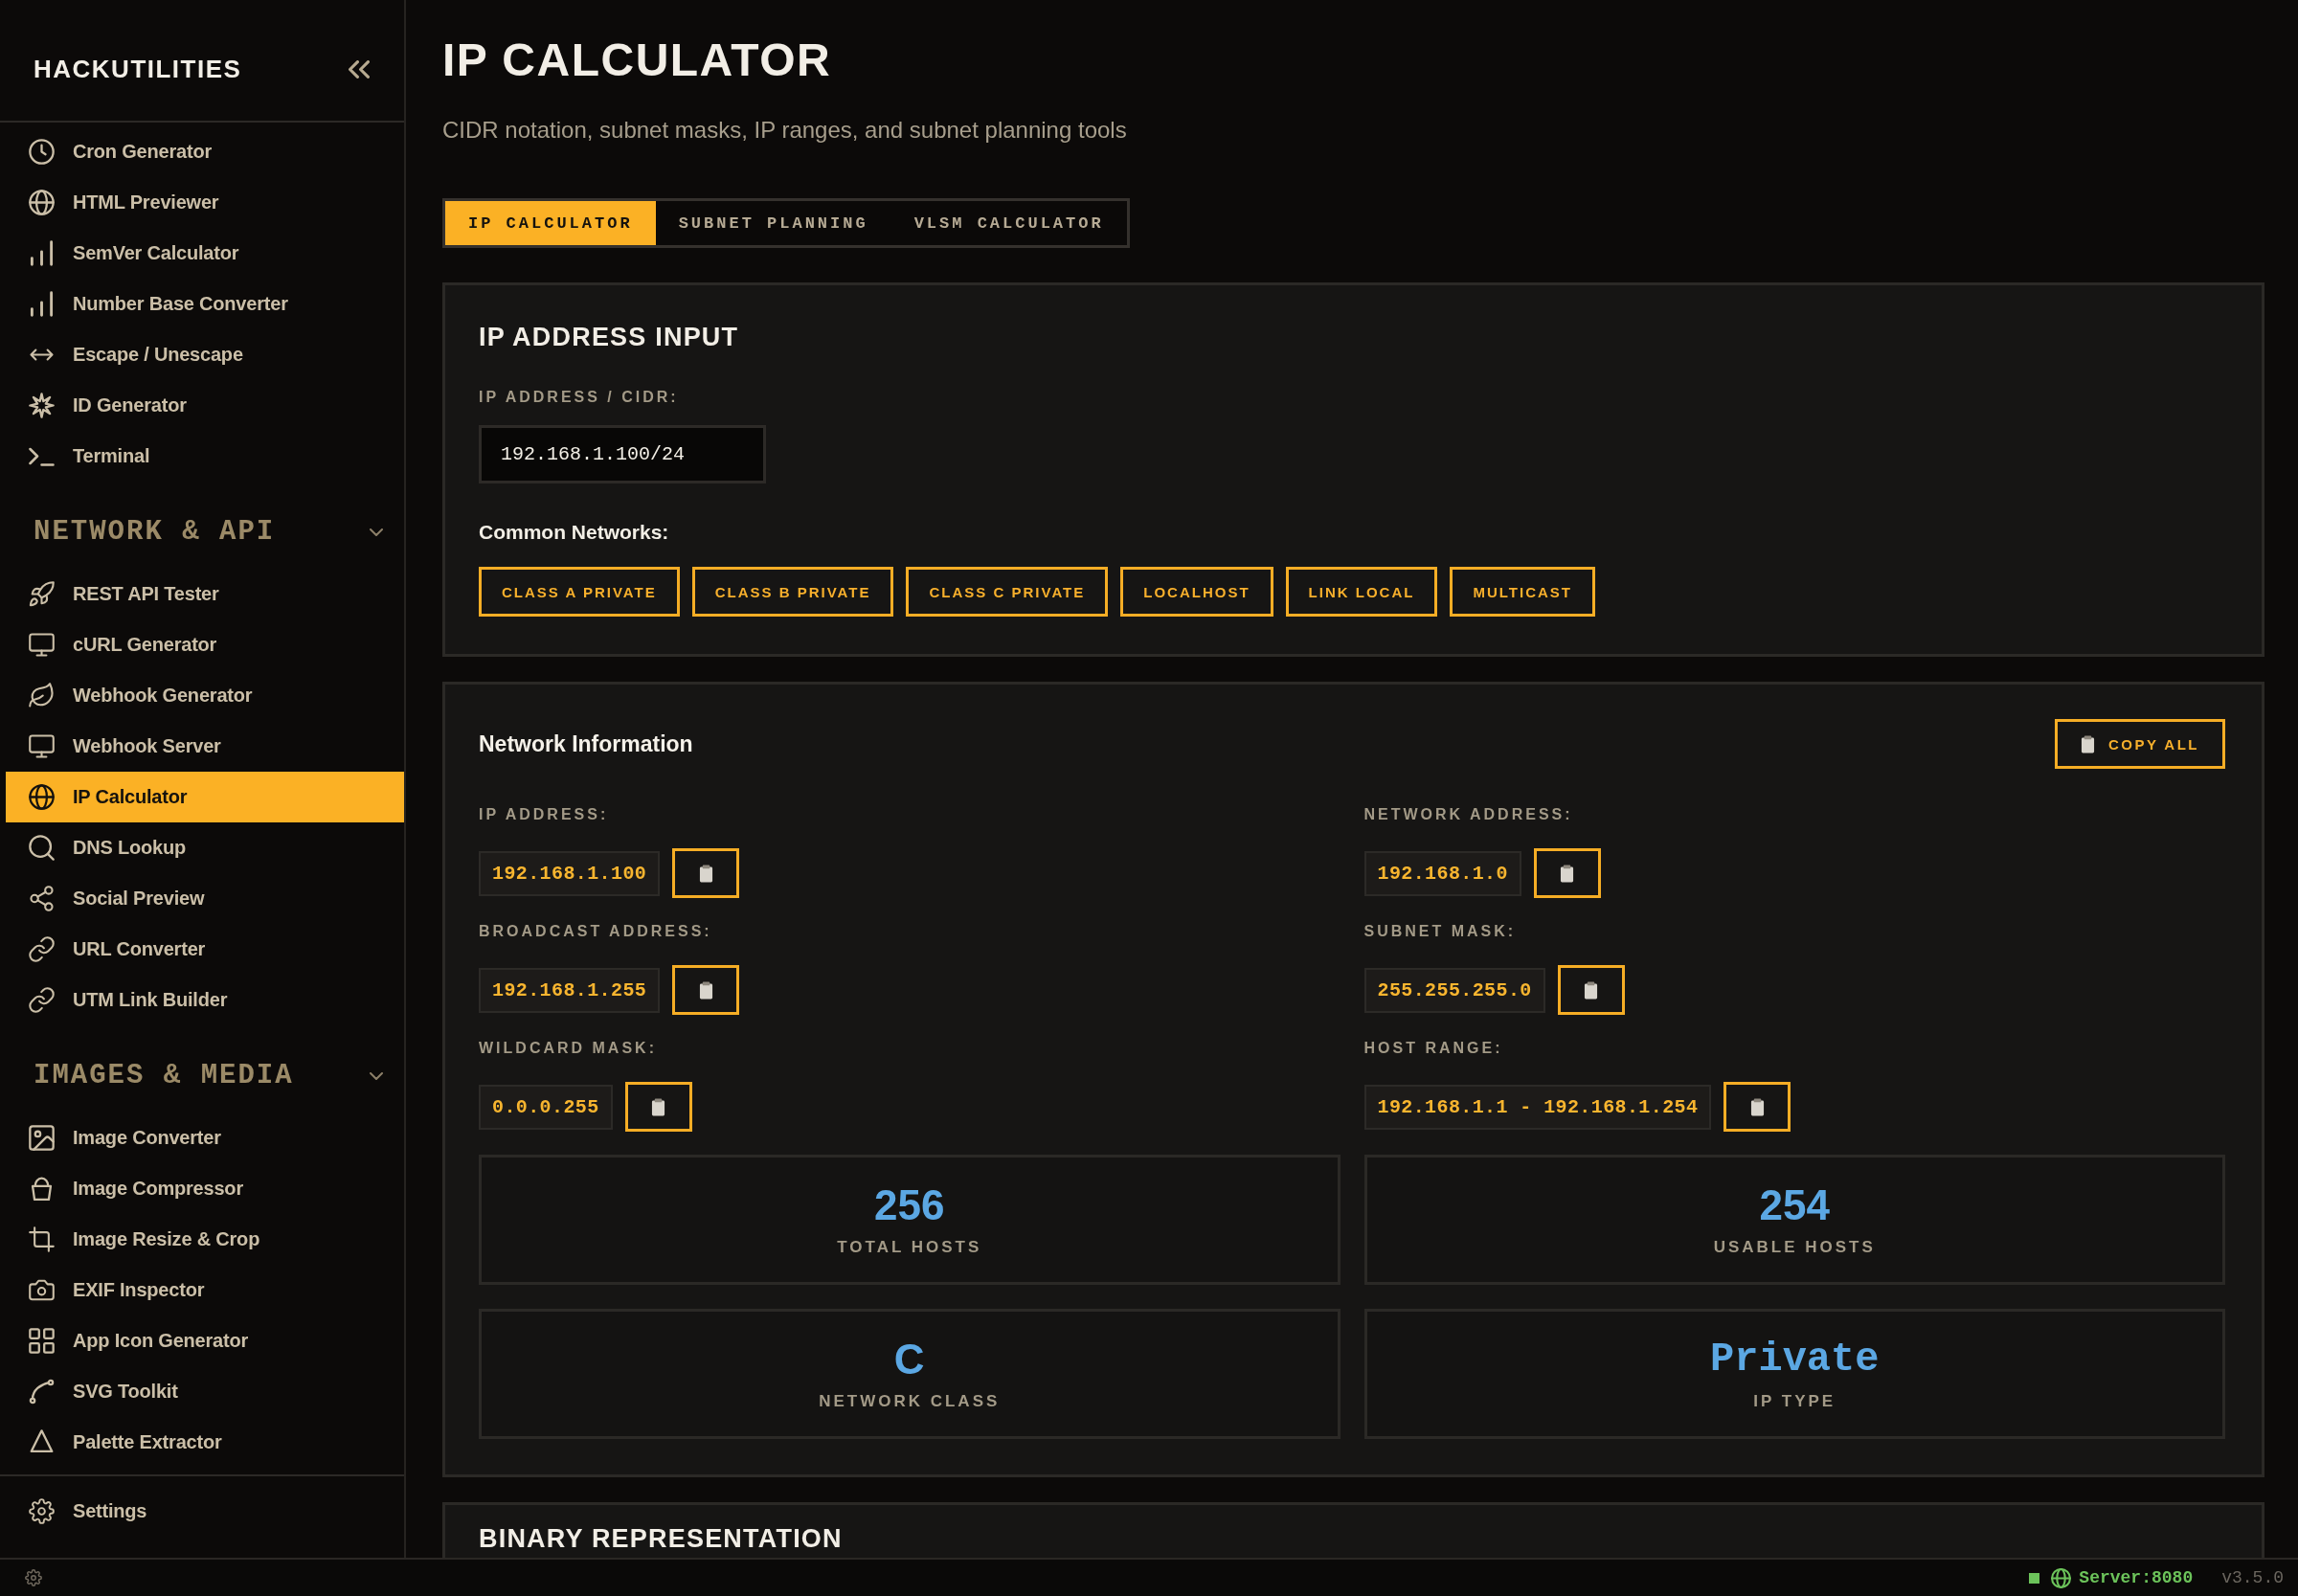 This screenshot has width=2298, height=1596. What do you see at coordinates (42, 1290) in the screenshot?
I see `camera-icon` at bounding box center [42, 1290].